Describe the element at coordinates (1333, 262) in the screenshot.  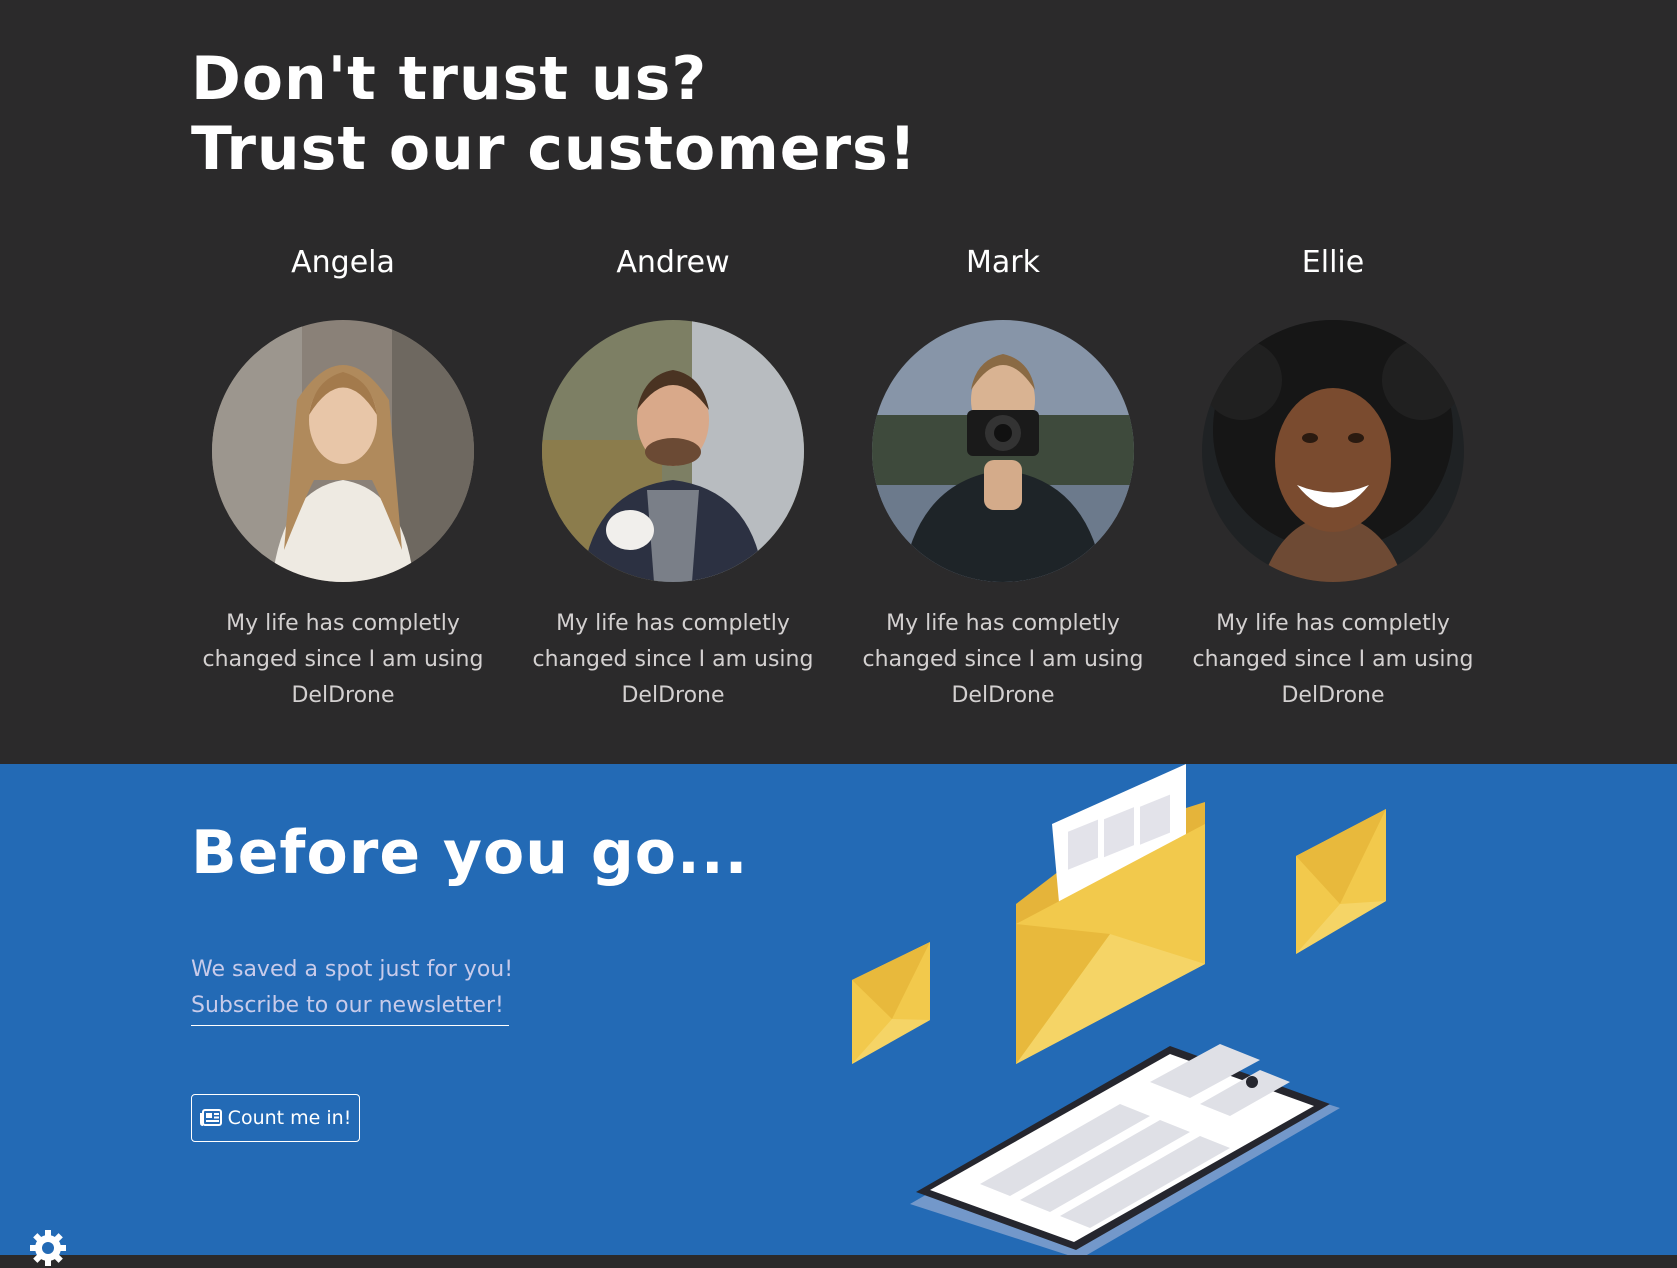
I see `customer-name: Ellie` at that location.